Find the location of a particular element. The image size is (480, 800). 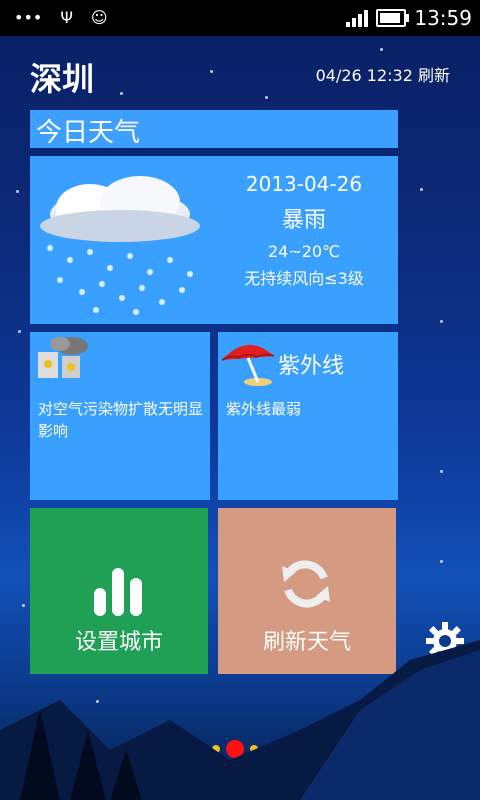

weather-temperature: 24~20℃ is located at coordinates (304, 251).